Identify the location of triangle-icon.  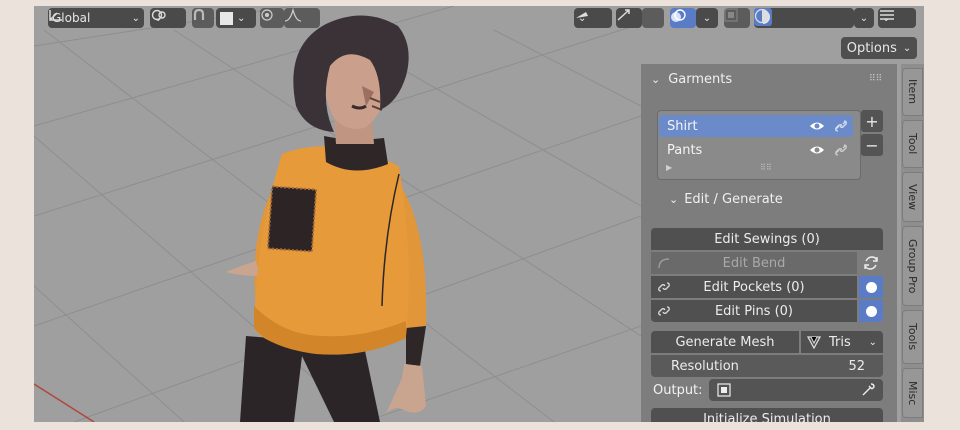
(814, 342).